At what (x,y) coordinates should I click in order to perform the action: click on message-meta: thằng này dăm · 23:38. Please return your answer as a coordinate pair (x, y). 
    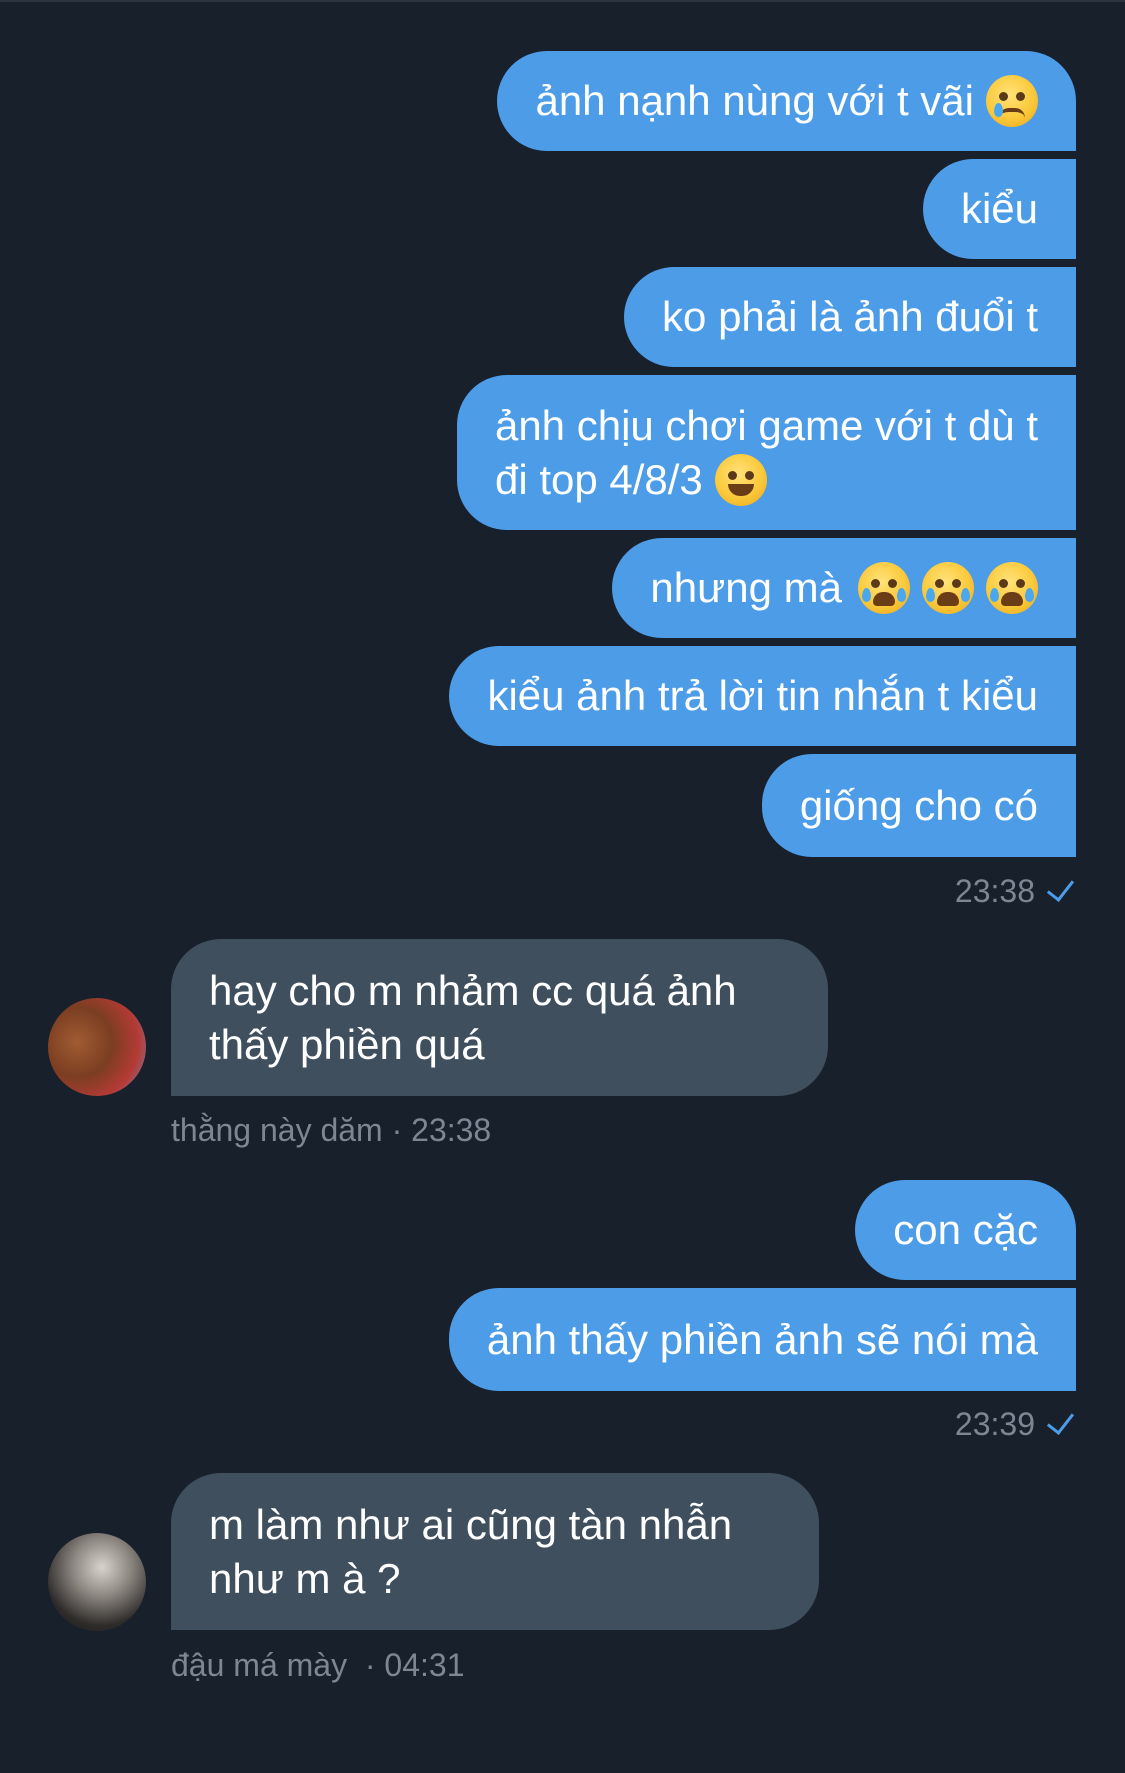
    Looking at the image, I should click on (331, 1130).